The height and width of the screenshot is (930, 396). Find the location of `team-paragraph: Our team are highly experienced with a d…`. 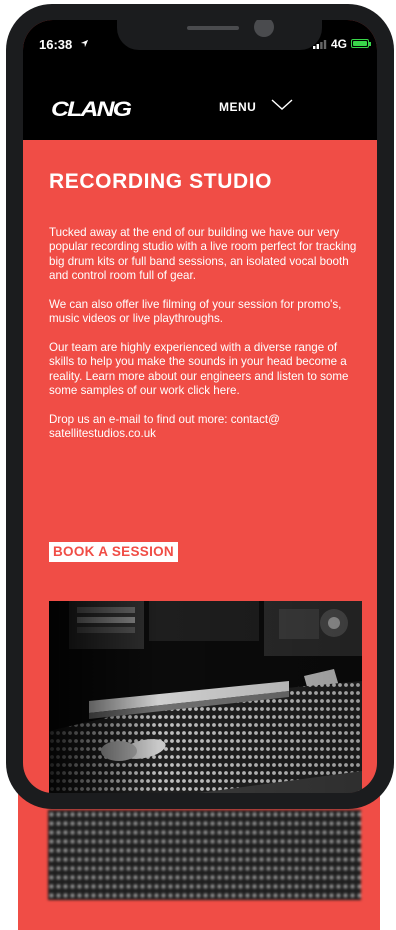

team-paragraph: Our team are highly experienced with a d… is located at coordinates (199, 369).